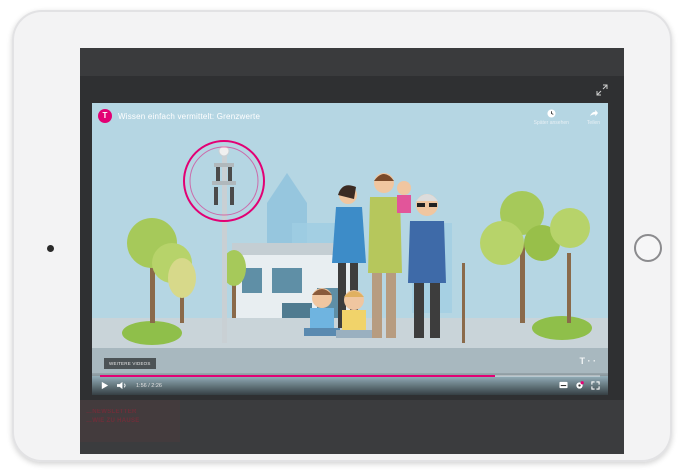 This screenshot has width=684, height=470. What do you see at coordinates (350, 384) in the screenshot?
I see `player-controls: 1:56 / 2:26` at bounding box center [350, 384].